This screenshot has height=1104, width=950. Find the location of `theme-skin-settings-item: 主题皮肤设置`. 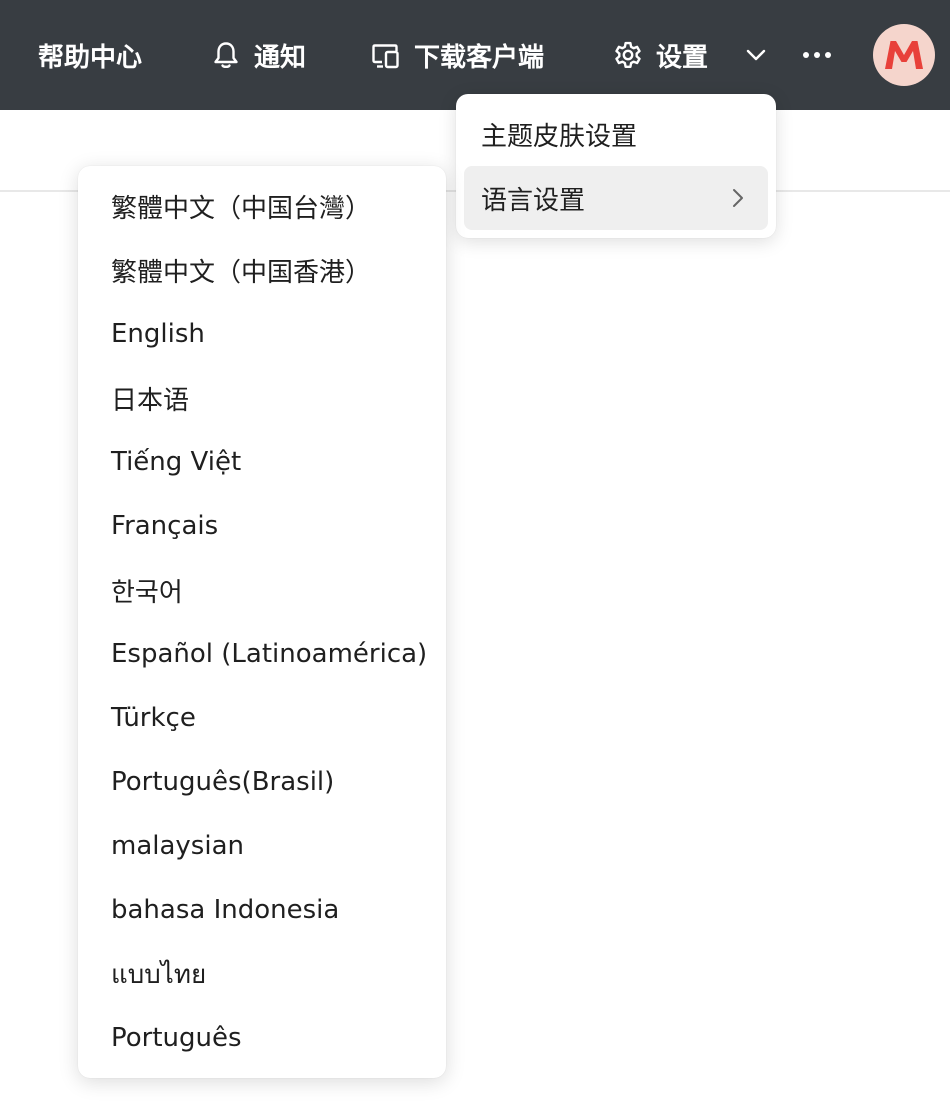

theme-skin-settings-item: 主题皮肤设置 is located at coordinates (616, 134).